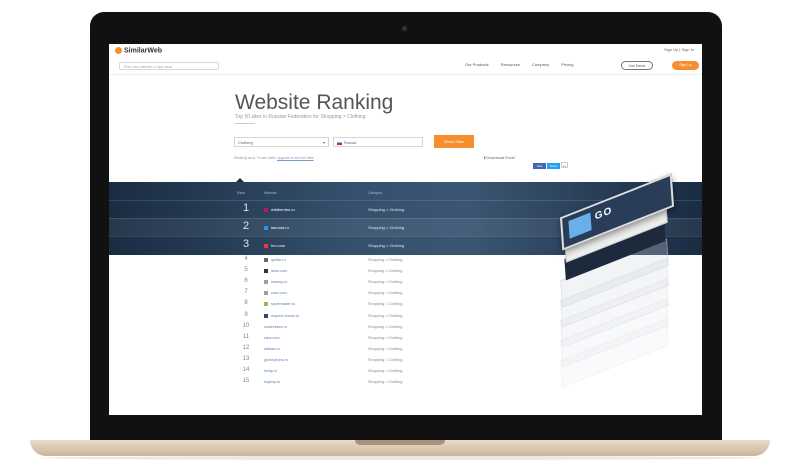 The height and width of the screenshot is (460, 797). What do you see at coordinates (603, 213) in the screenshot?
I see `mockup-card-graphic: GO` at bounding box center [603, 213].